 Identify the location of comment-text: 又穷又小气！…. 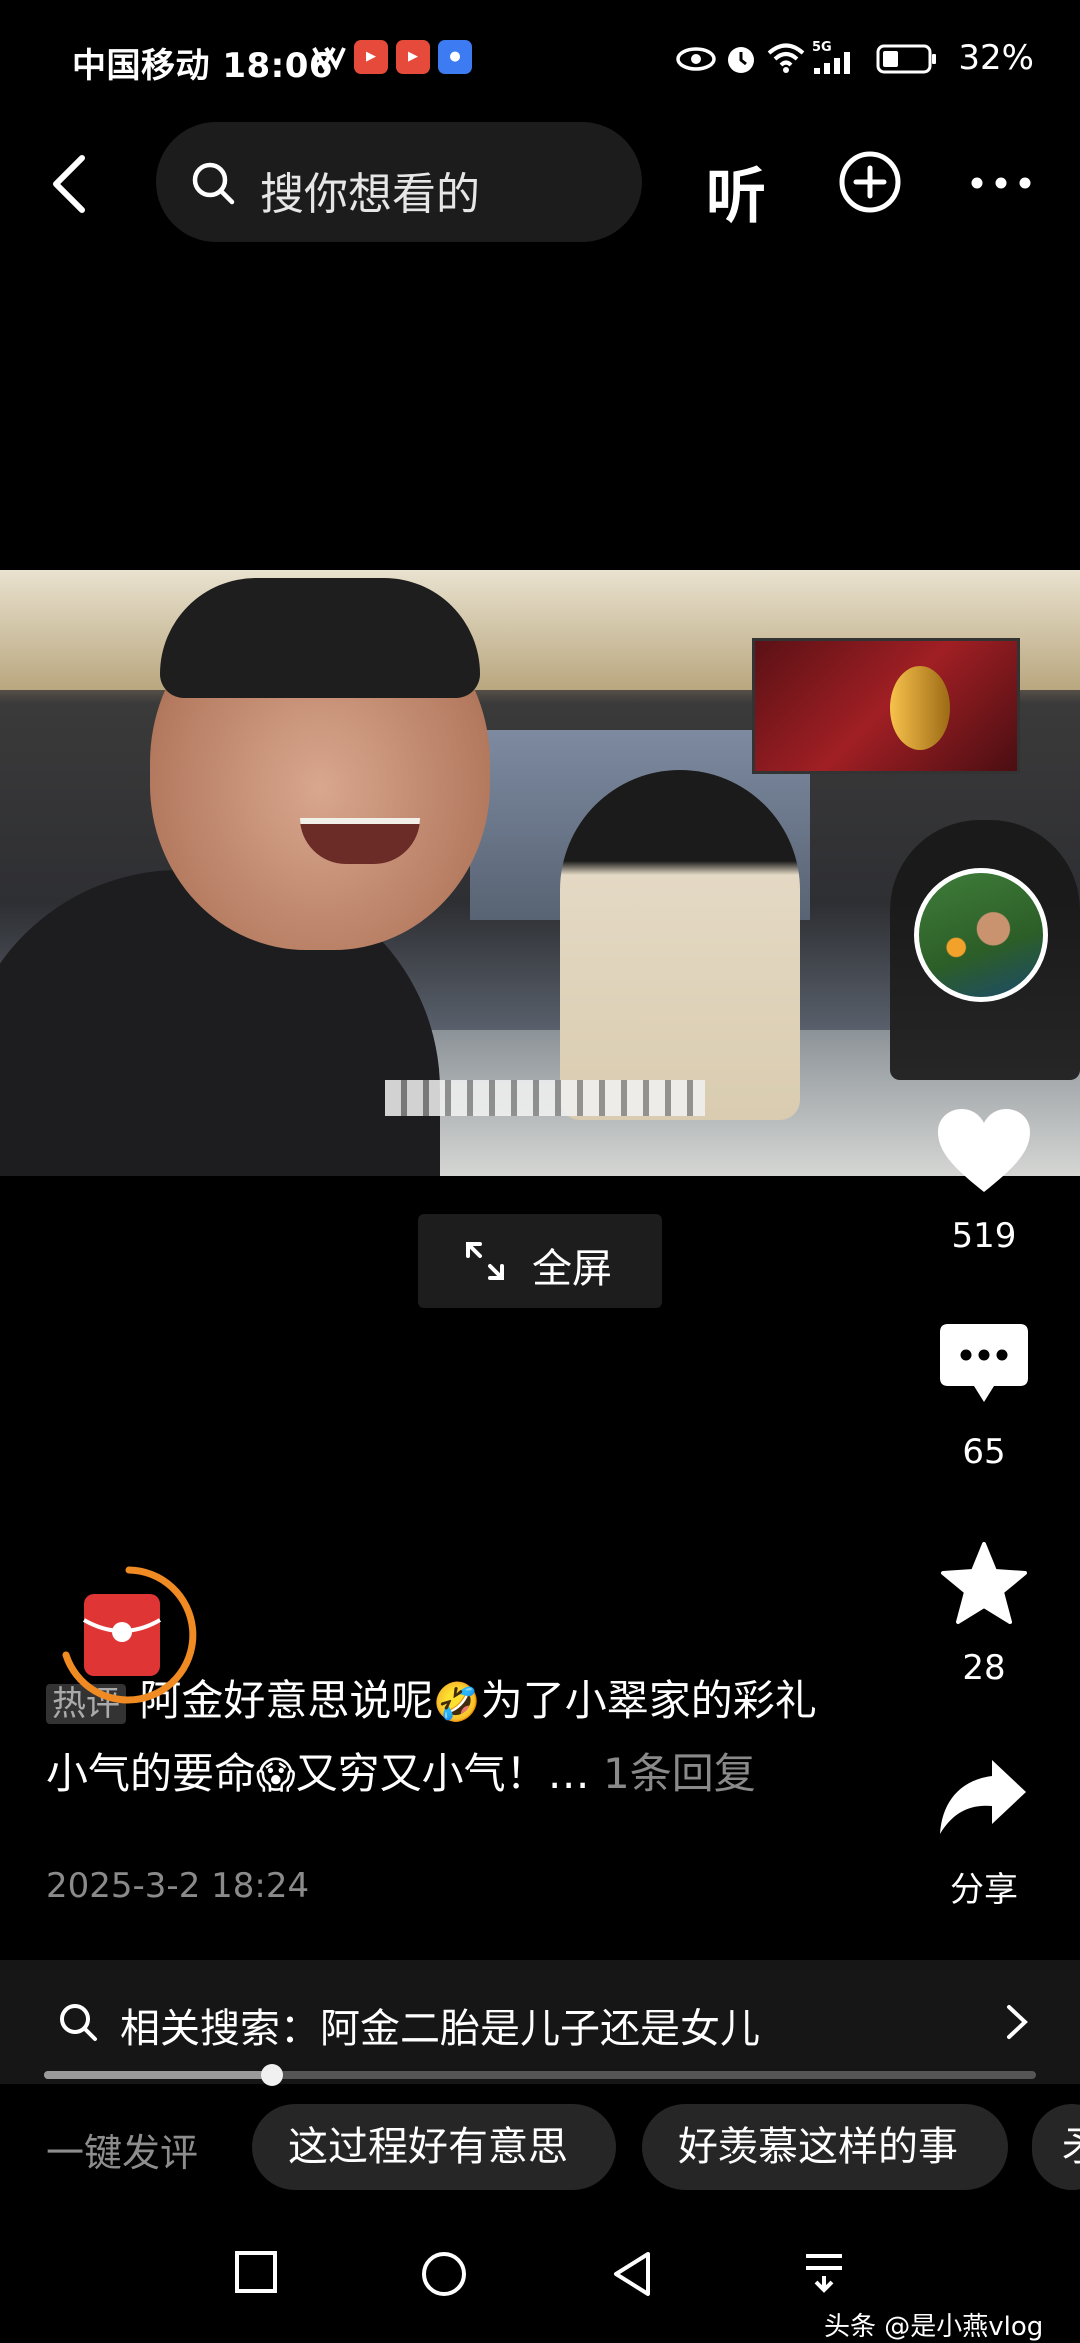
(442, 1773).